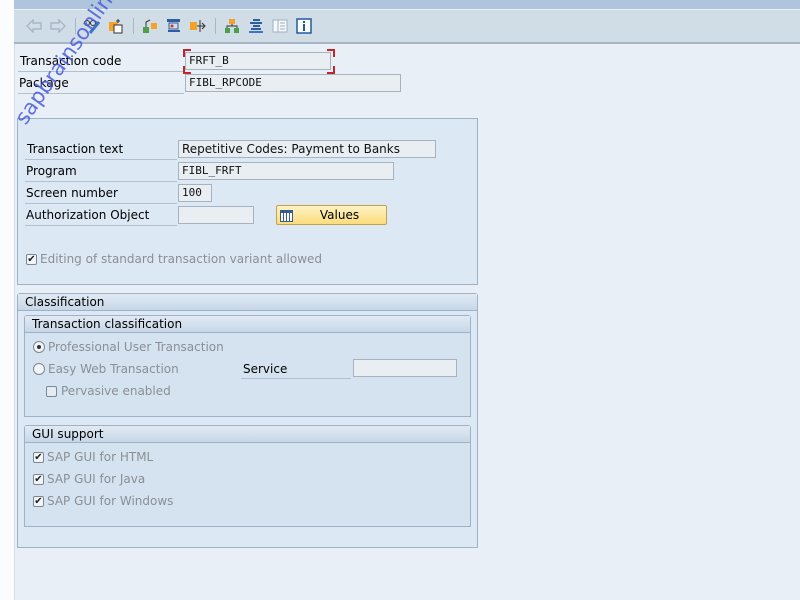  I want to click on gui-html-checkbox: ✔, so click(38, 457).